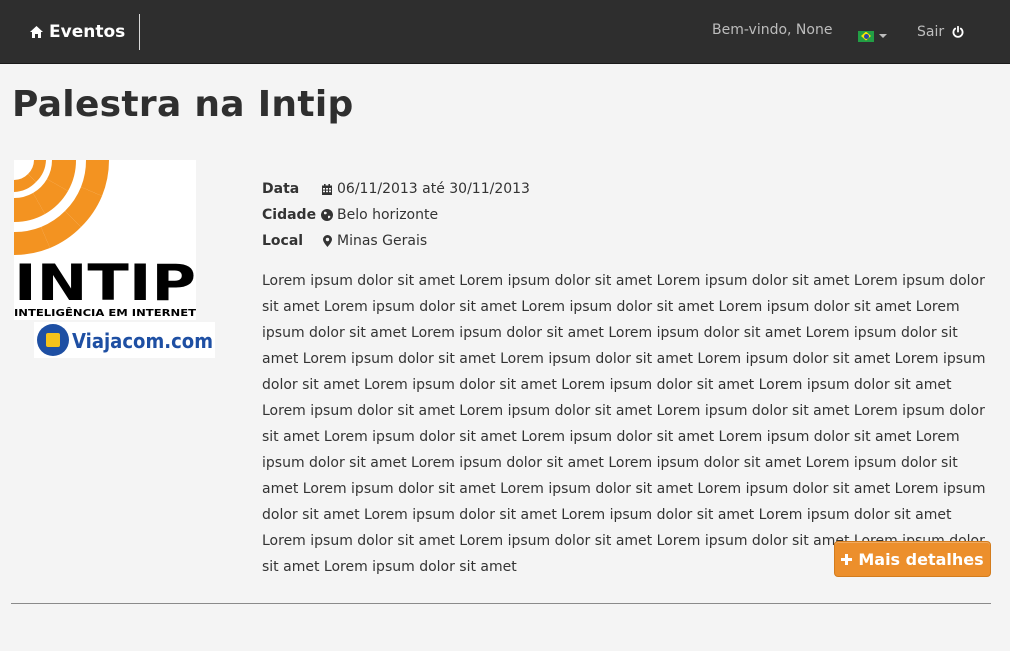 The image size is (1010, 651). What do you see at coordinates (958, 32) in the screenshot?
I see `power-icon` at bounding box center [958, 32].